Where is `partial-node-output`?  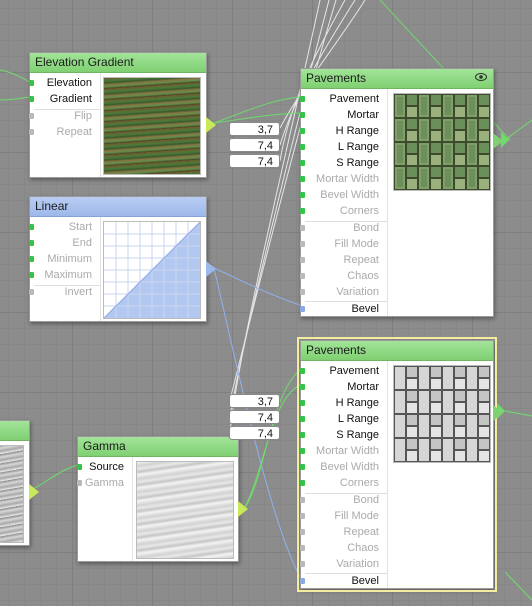
partial-node-output is located at coordinates (34, 492).